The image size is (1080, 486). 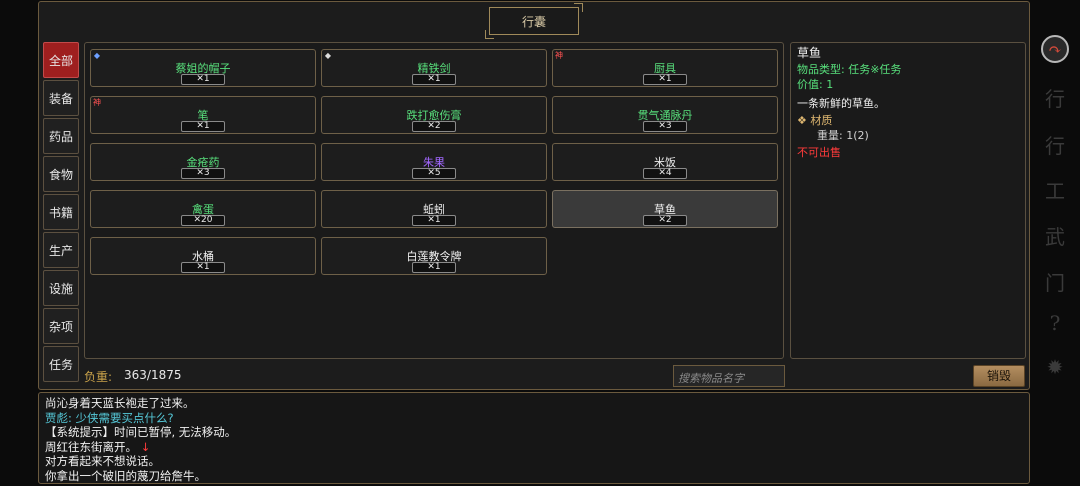 What do you see at coordinates (534, 418) in the screenshot?
I see `log-line: 贾彪: 少侠需要买点什么?` at bounding box center [534, 418].